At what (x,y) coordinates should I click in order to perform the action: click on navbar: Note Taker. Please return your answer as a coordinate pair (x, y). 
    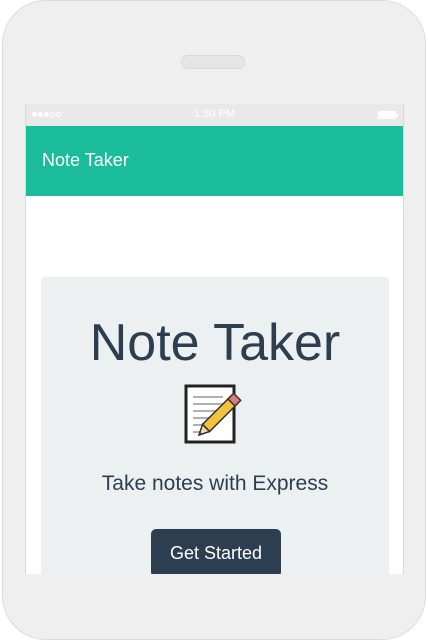
    Looking at the image, I should click on (214, 161).